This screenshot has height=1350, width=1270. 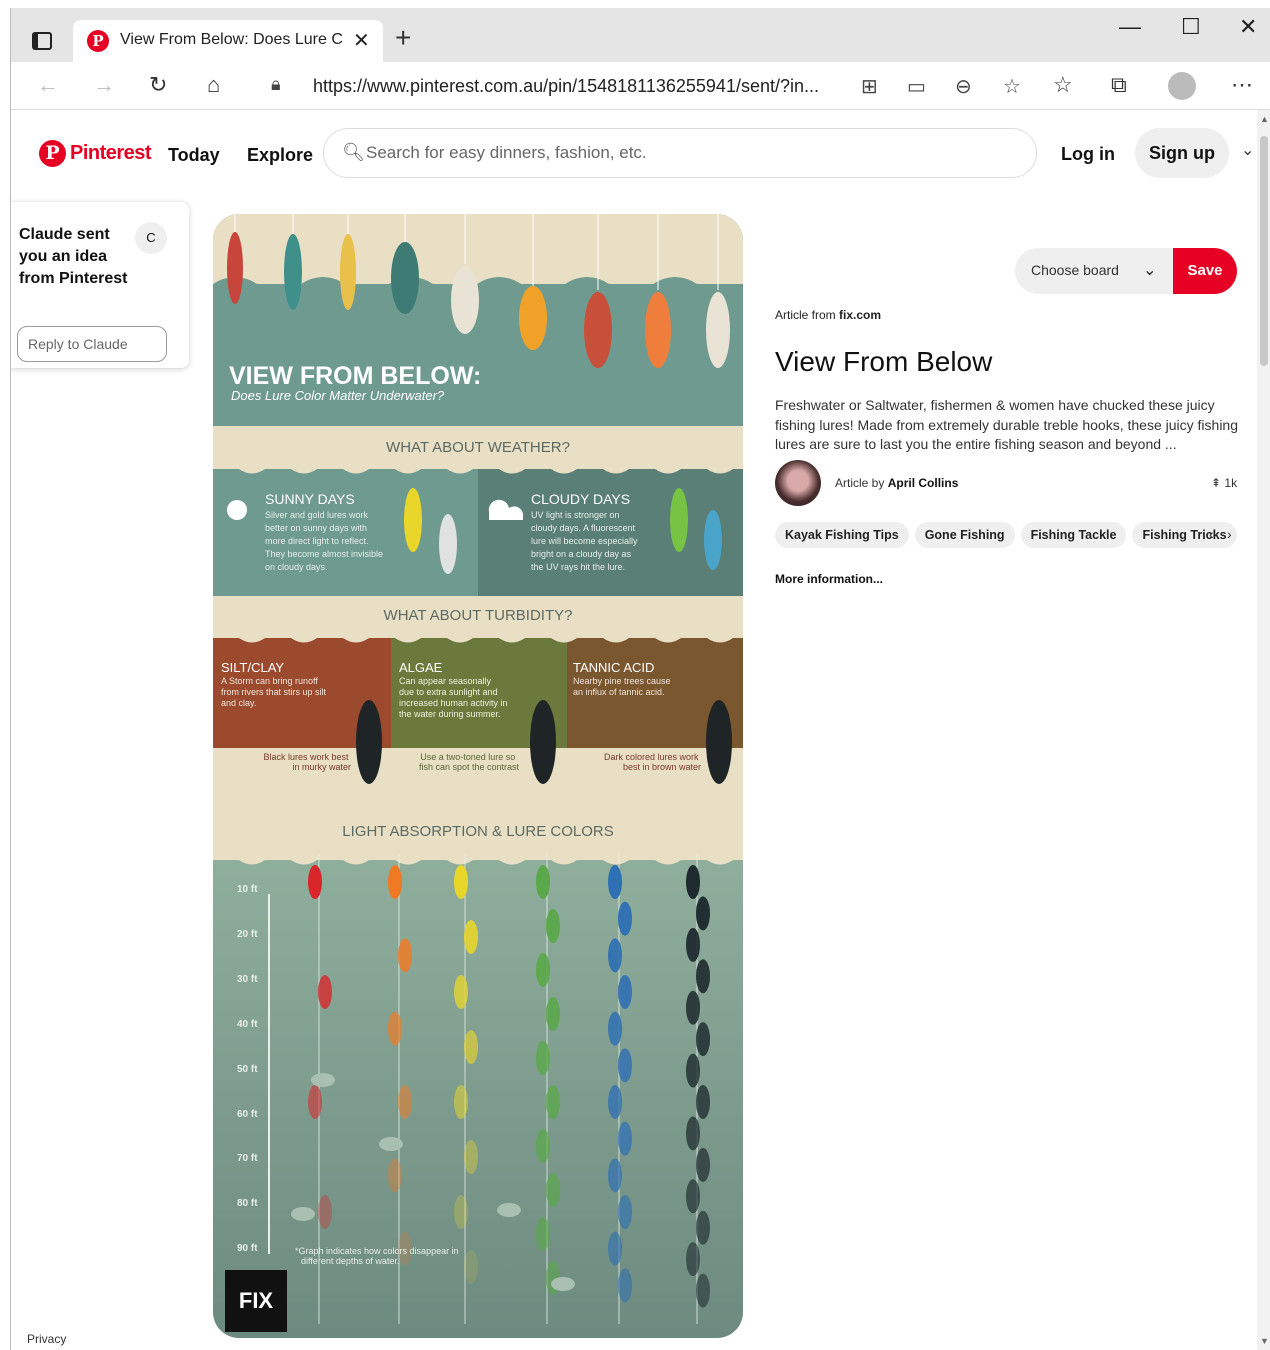 I want to click on svg-text: 40 ft, so click(x=247, y=1024).